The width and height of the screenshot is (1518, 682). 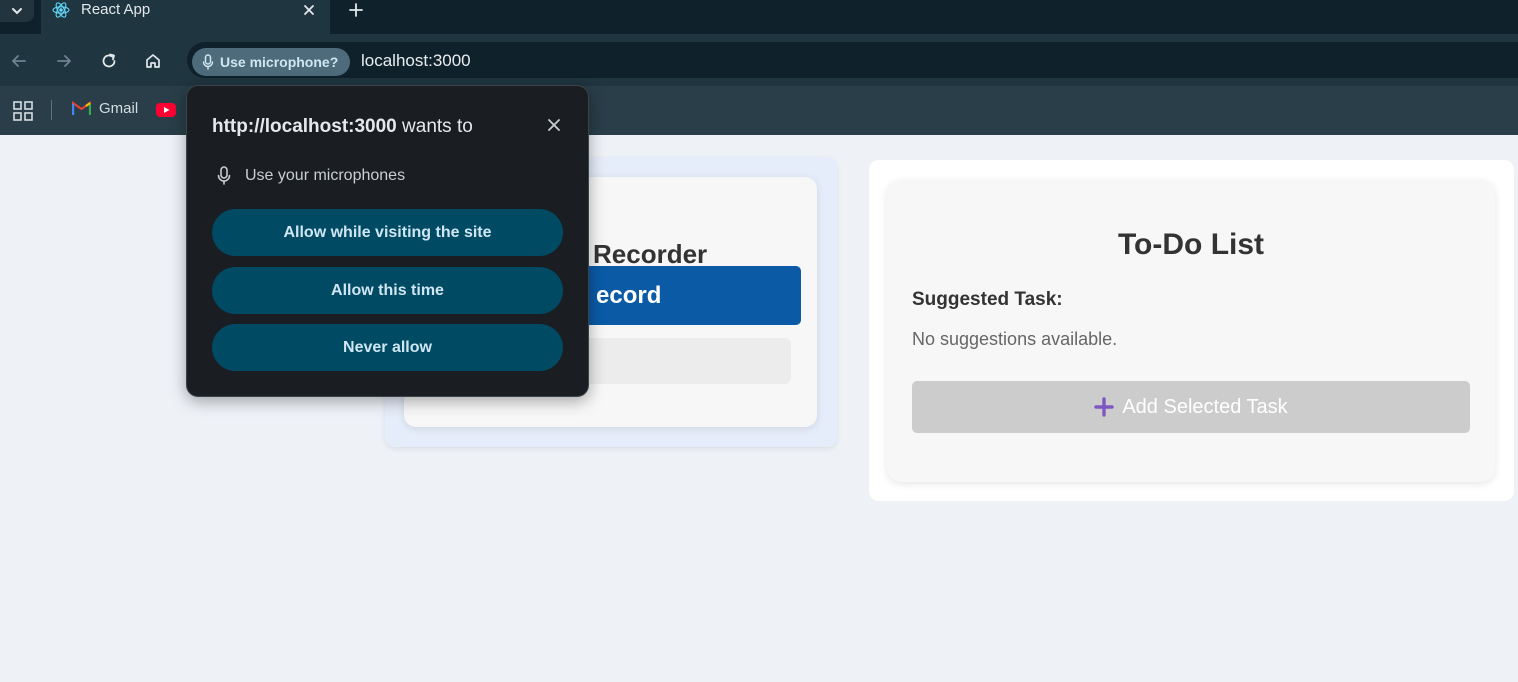 I want to click on chevron-down-icon, so click(x=17, y=11).